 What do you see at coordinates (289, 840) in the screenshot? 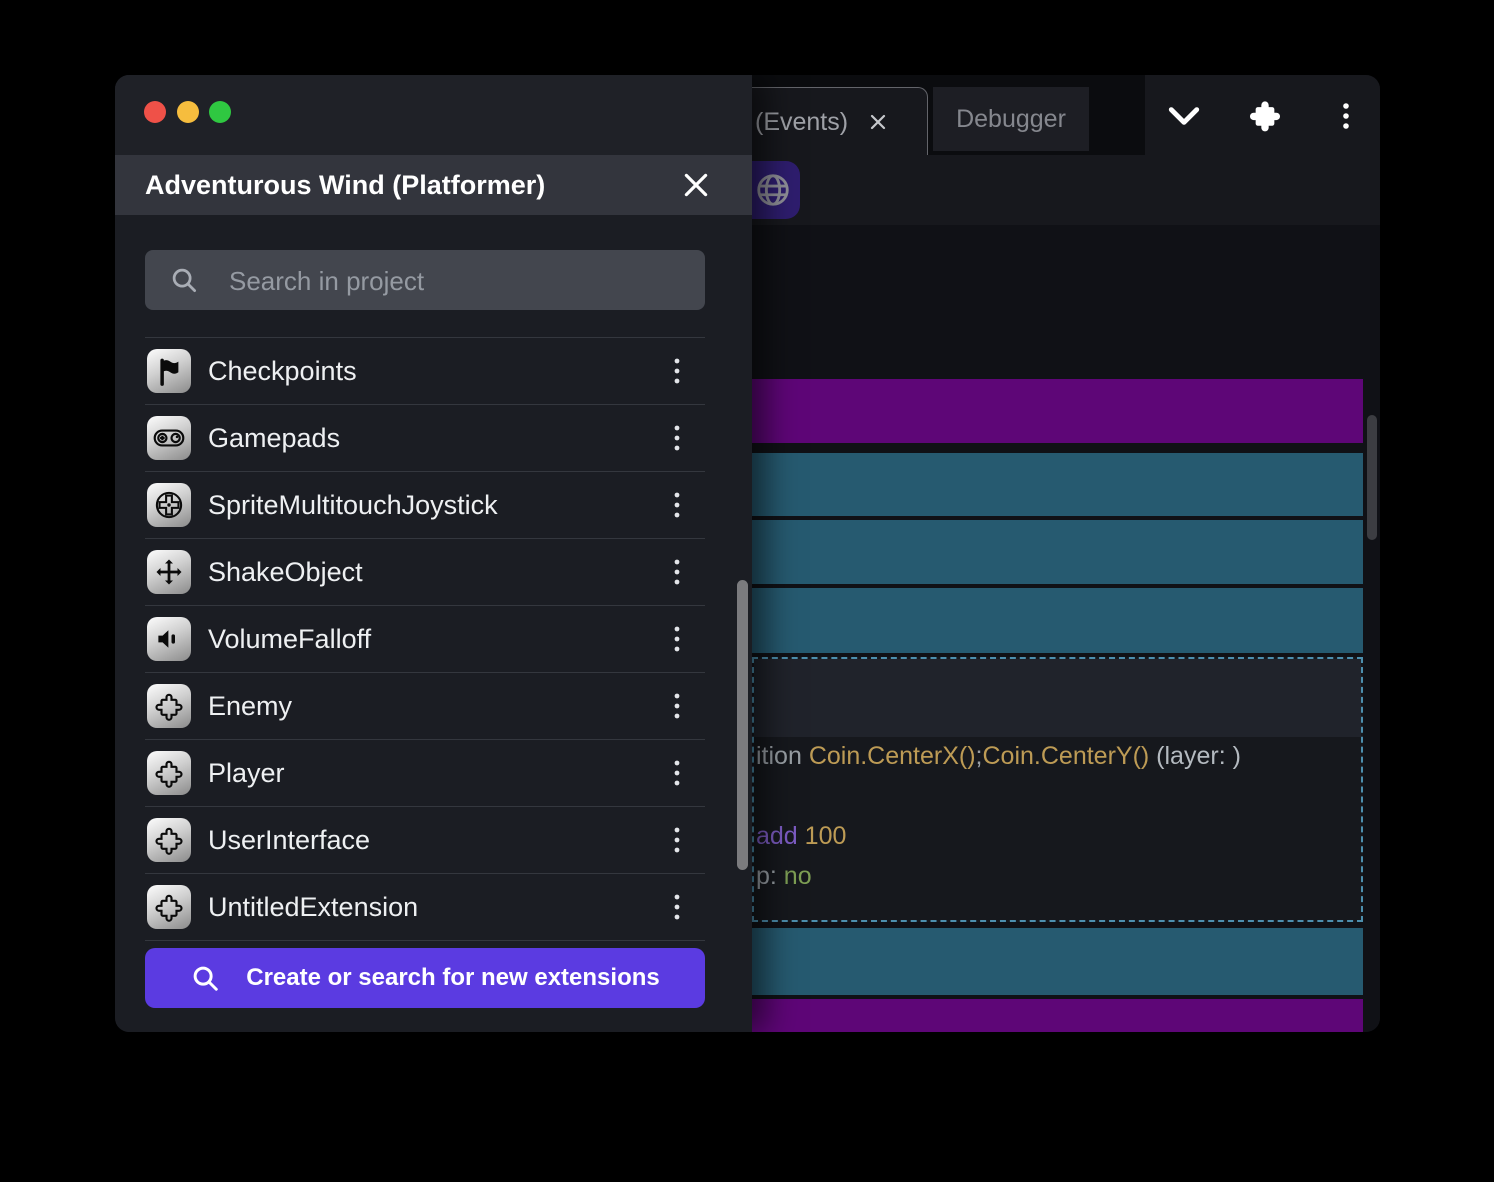
I see `list-item-label: UserInterface` at bounding box center [289, 840].